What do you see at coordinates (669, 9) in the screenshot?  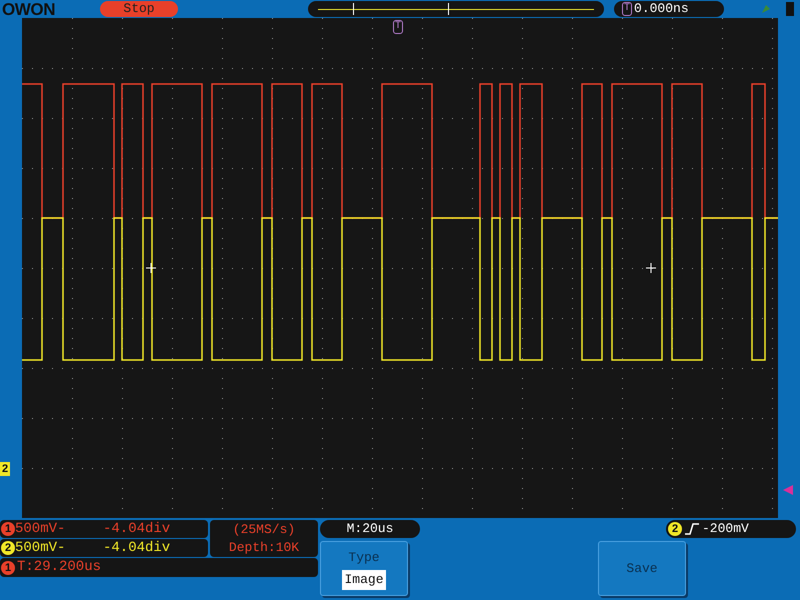 I see `trigger-offset-readout: T 0.000ns` at bounding box center [669, 9].